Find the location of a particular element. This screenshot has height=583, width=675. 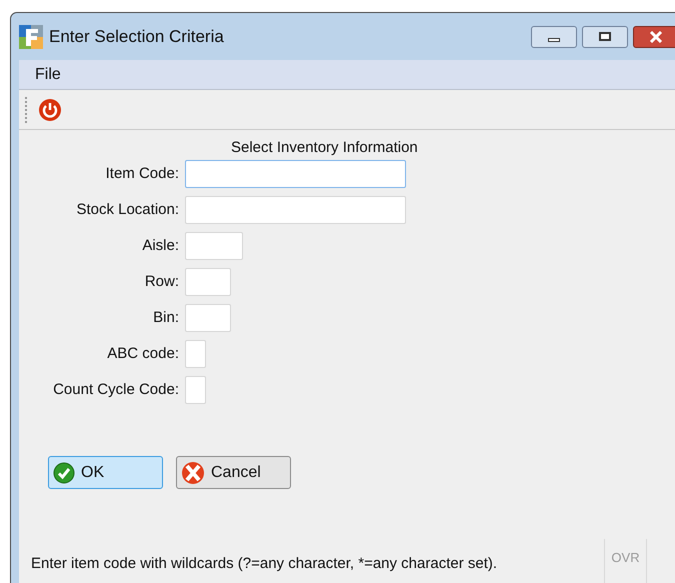

app-logo-icon is located at coordinates (31, 36).